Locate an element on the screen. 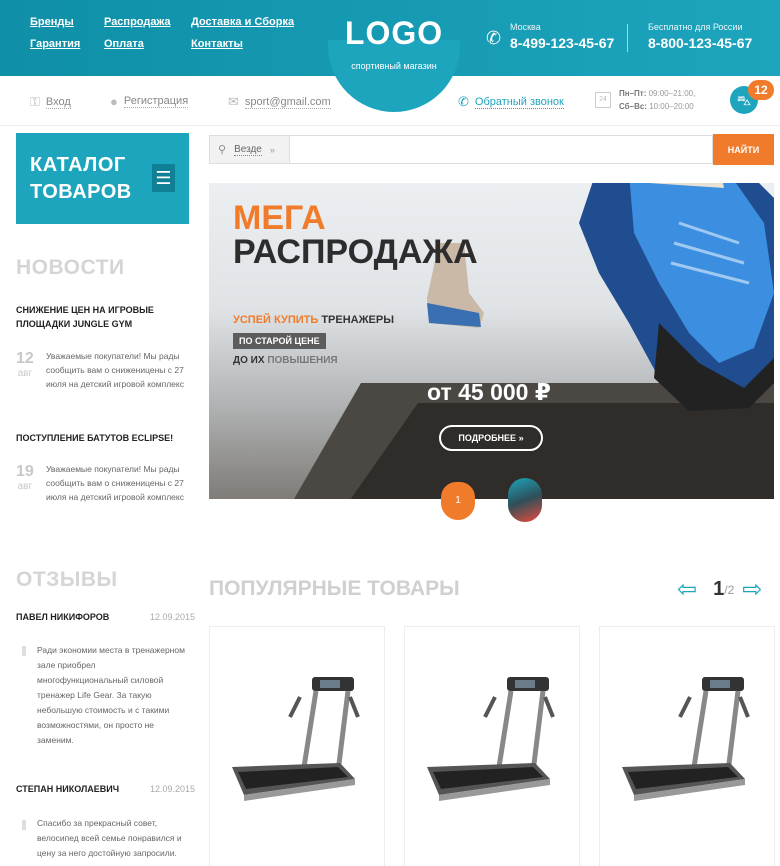 The image size is (780, 866). arrow-right-icon: ⇨ is located at coordinates (752, 589).